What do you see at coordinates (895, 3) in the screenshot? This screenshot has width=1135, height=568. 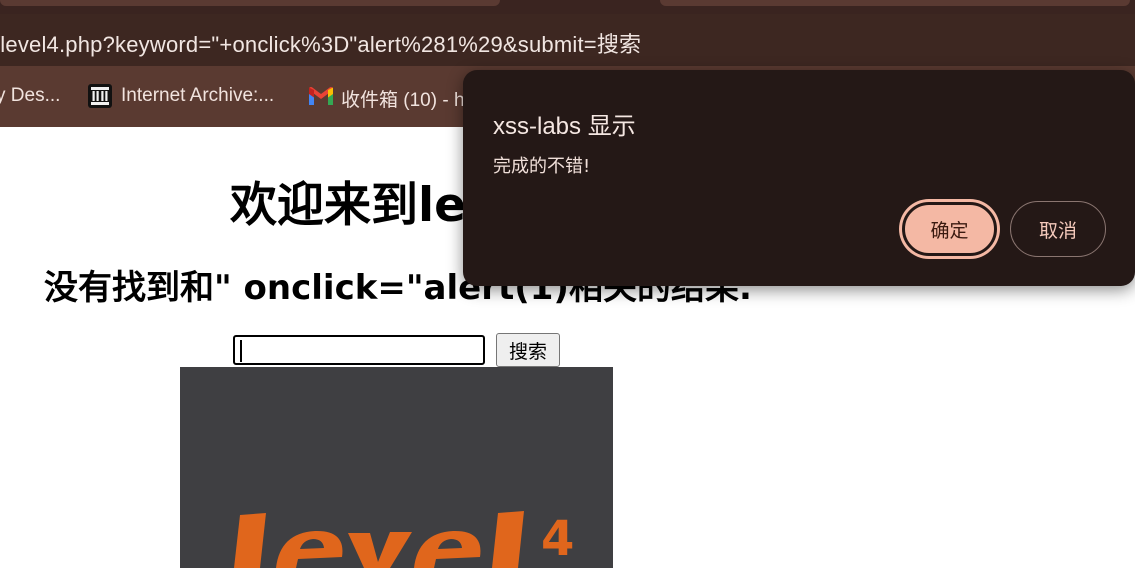 I see `tab-right` at bounding box center [895, 3].